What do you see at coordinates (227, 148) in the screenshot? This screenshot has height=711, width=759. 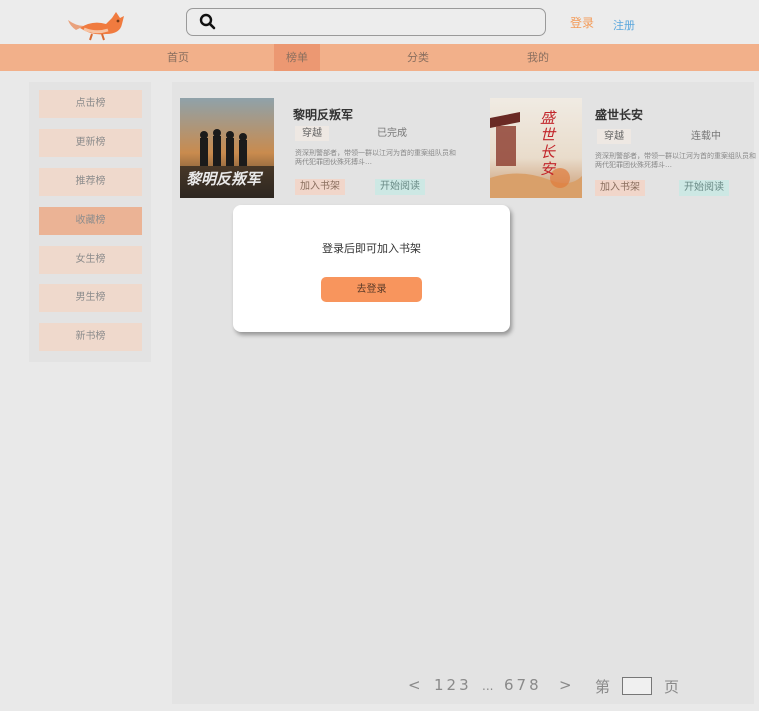 I see `book-cover-1: 黎明反叛军` at bounding box center [227, 148].